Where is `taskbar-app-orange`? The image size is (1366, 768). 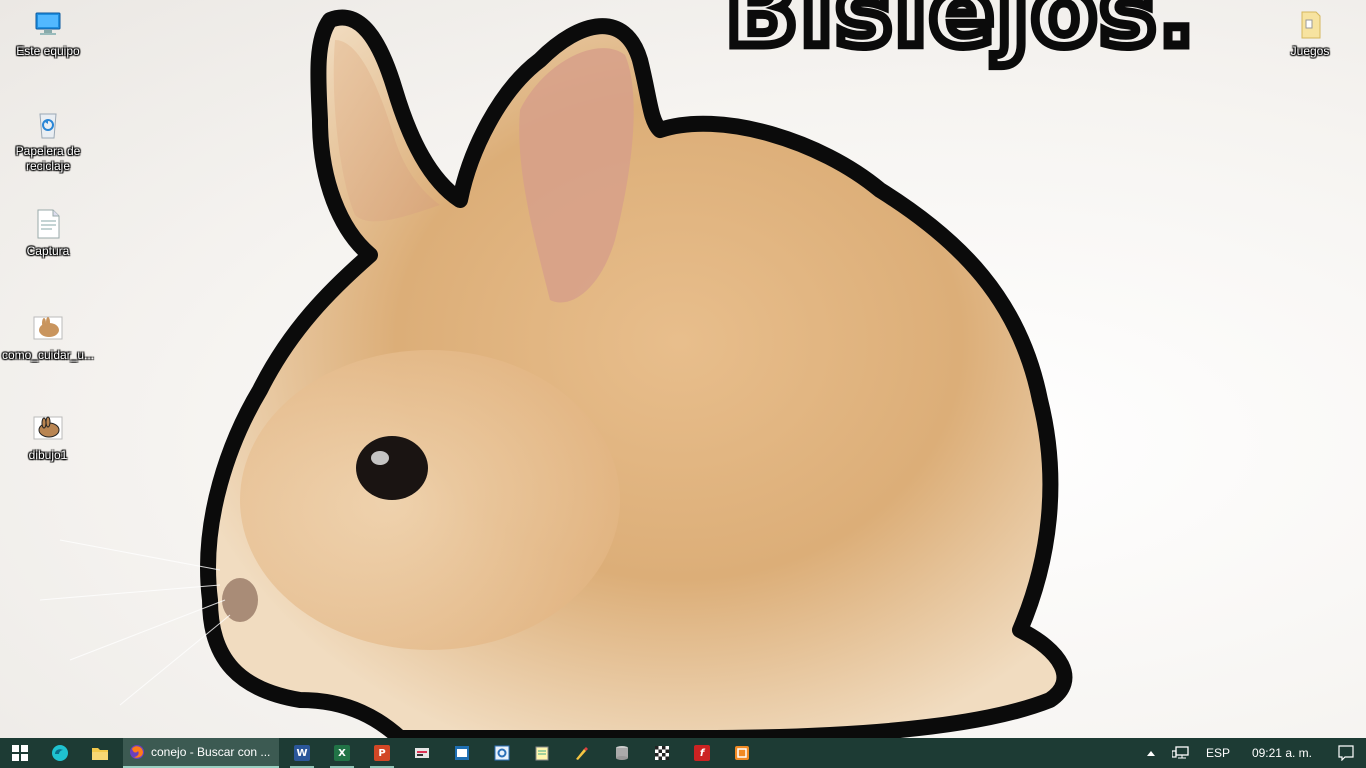 taskbar-app-orange is located at coordinates (742, 753).